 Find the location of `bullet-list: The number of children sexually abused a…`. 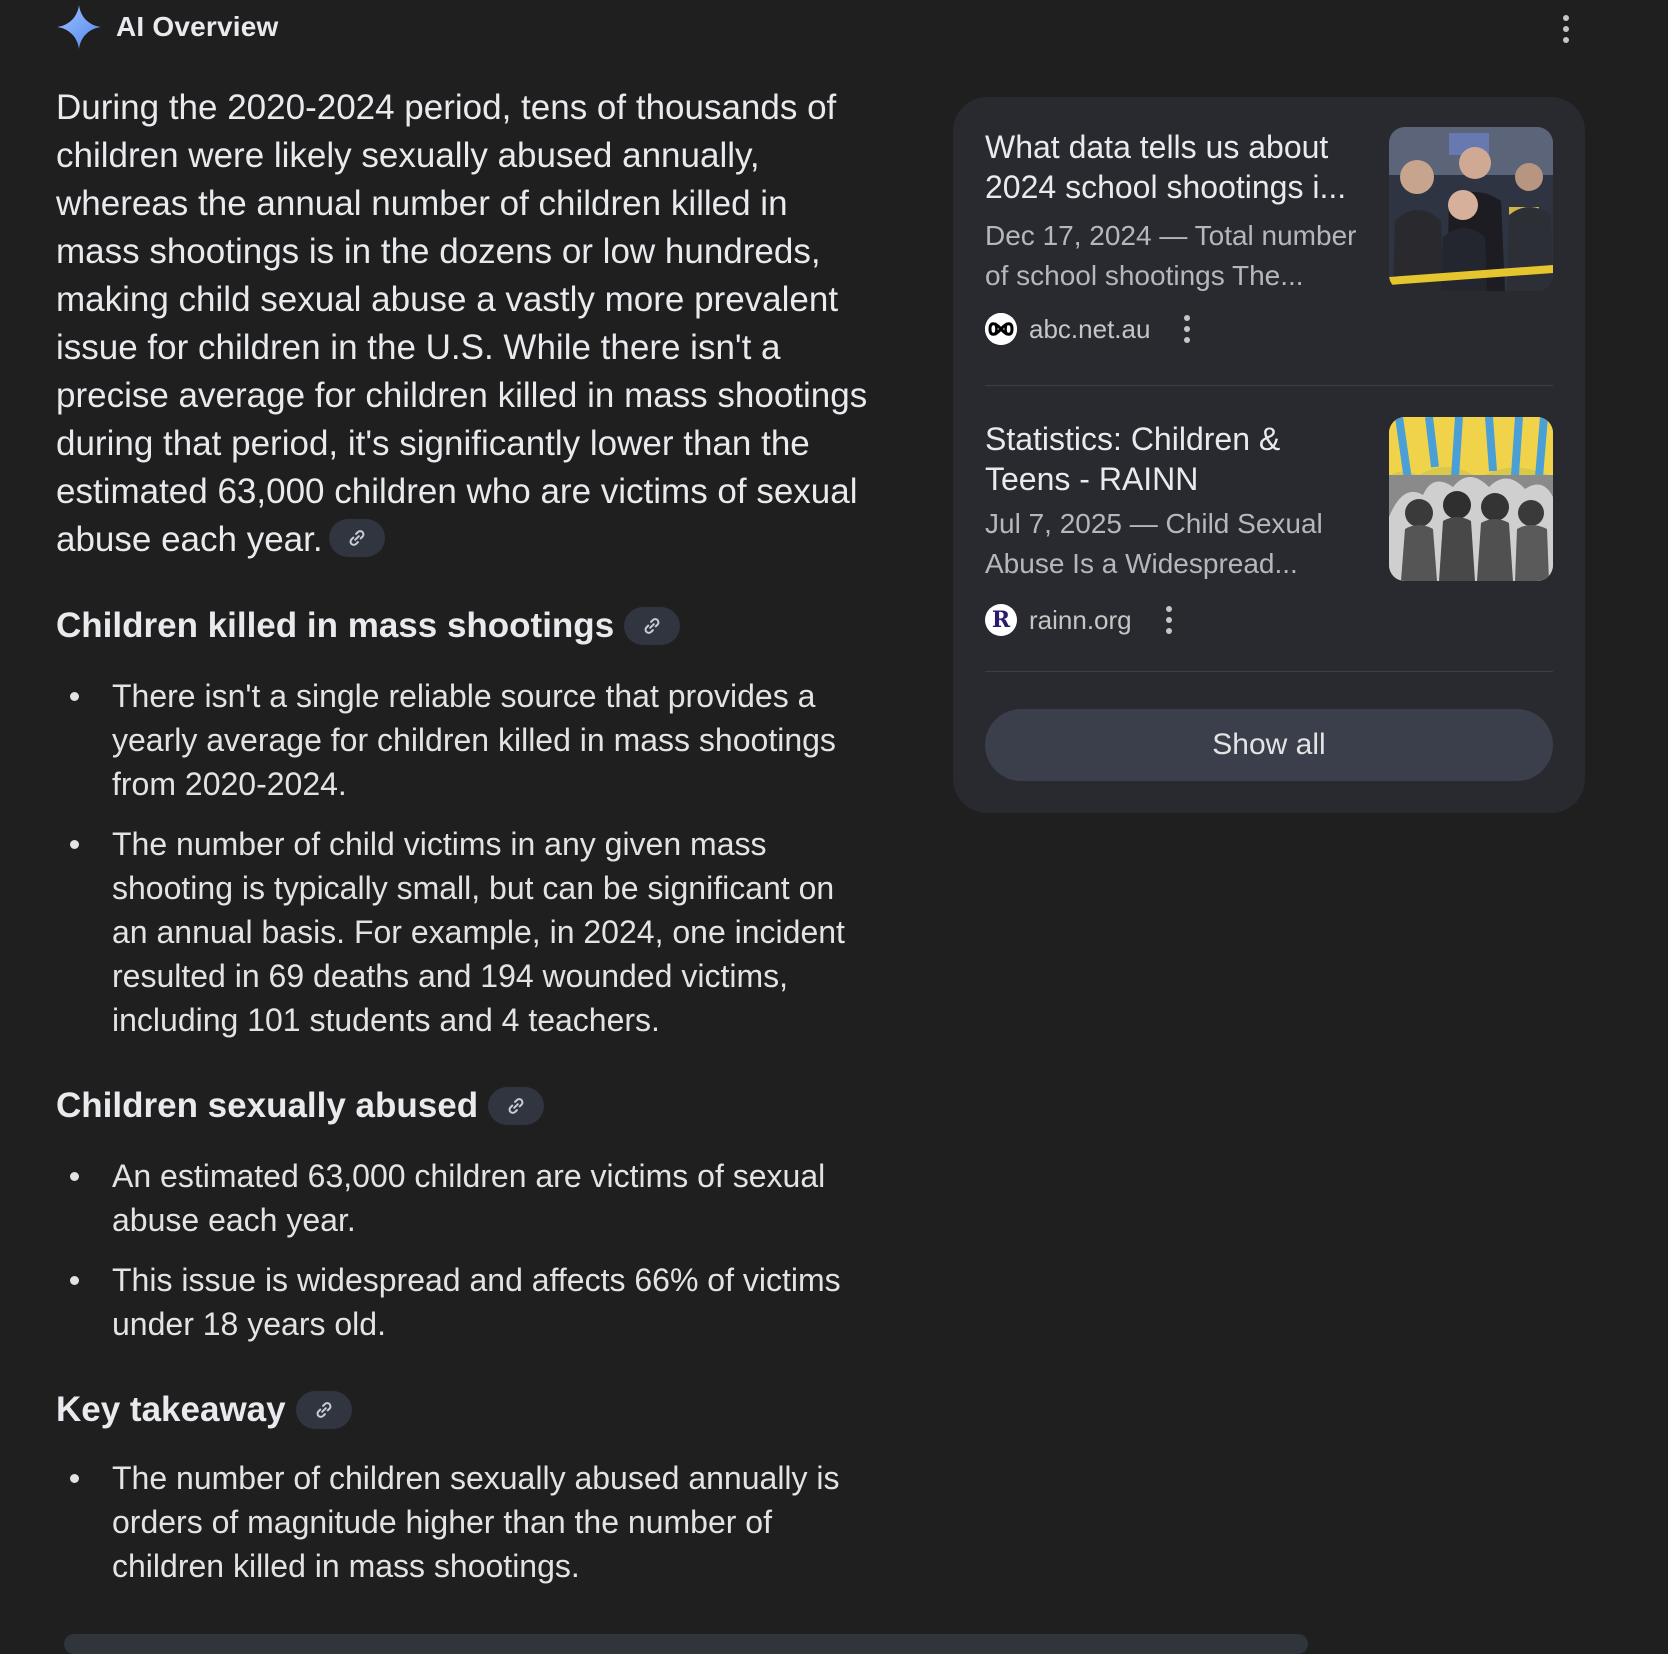

bullet-list: The number of children sexually abused a… is located at coordinates (466, 1522).